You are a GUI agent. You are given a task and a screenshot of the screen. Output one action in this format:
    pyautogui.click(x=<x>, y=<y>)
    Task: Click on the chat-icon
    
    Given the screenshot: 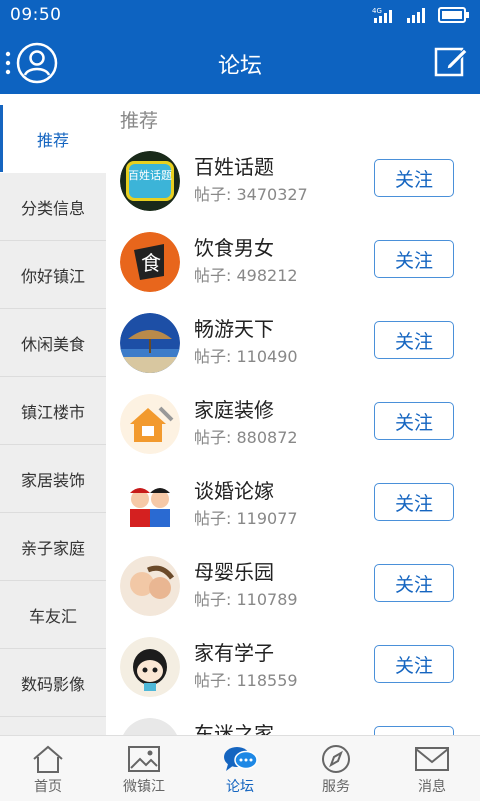 What is the action you would take?
    pyautogui.click(x=241, y=759)
    